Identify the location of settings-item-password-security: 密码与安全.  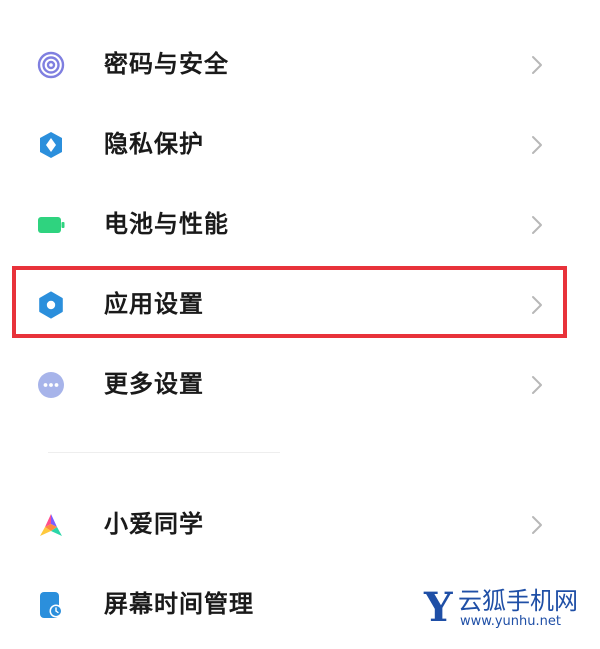
(300, 64).